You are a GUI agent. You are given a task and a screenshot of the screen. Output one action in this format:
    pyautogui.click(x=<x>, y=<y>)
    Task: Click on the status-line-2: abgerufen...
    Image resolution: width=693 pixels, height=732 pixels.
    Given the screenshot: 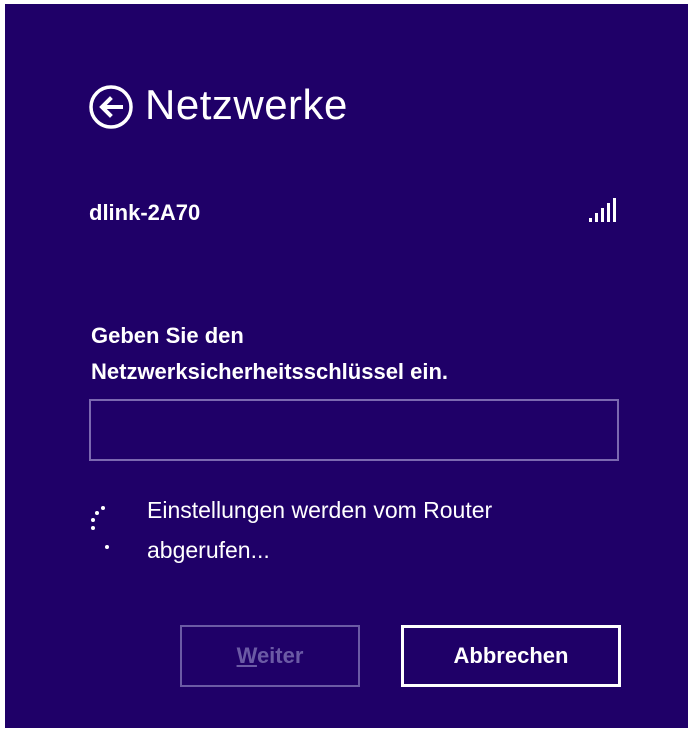 What is the action you would take?
    pyautogui.click(x=208, y=550)
    